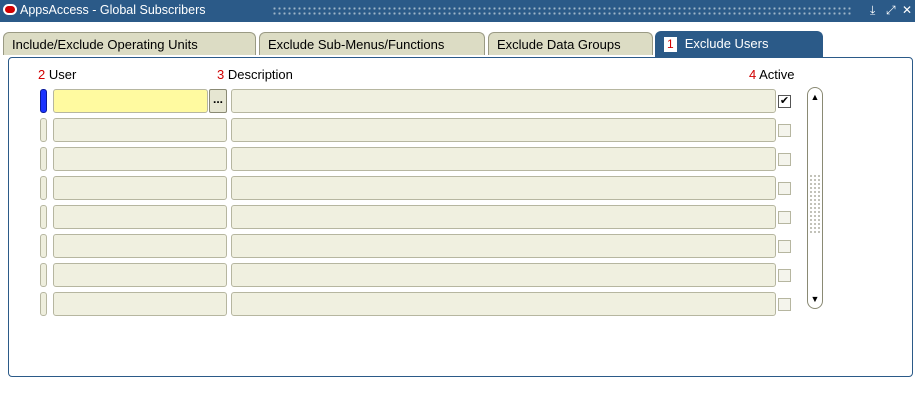  I want to click on tab-label: Exclude Sub-Menus/Functions, so click(356, 44).